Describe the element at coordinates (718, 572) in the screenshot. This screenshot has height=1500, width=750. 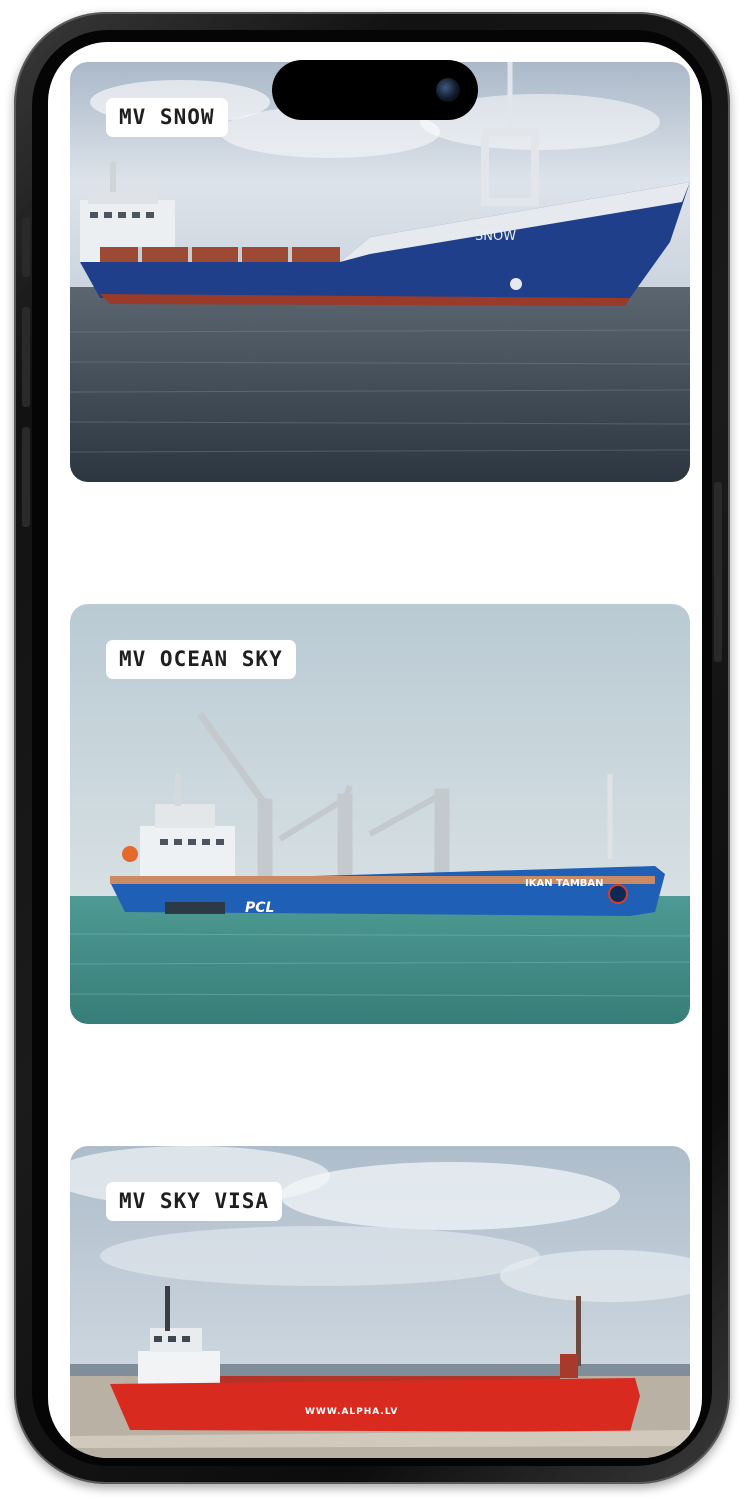
I see `power-button` at that location.